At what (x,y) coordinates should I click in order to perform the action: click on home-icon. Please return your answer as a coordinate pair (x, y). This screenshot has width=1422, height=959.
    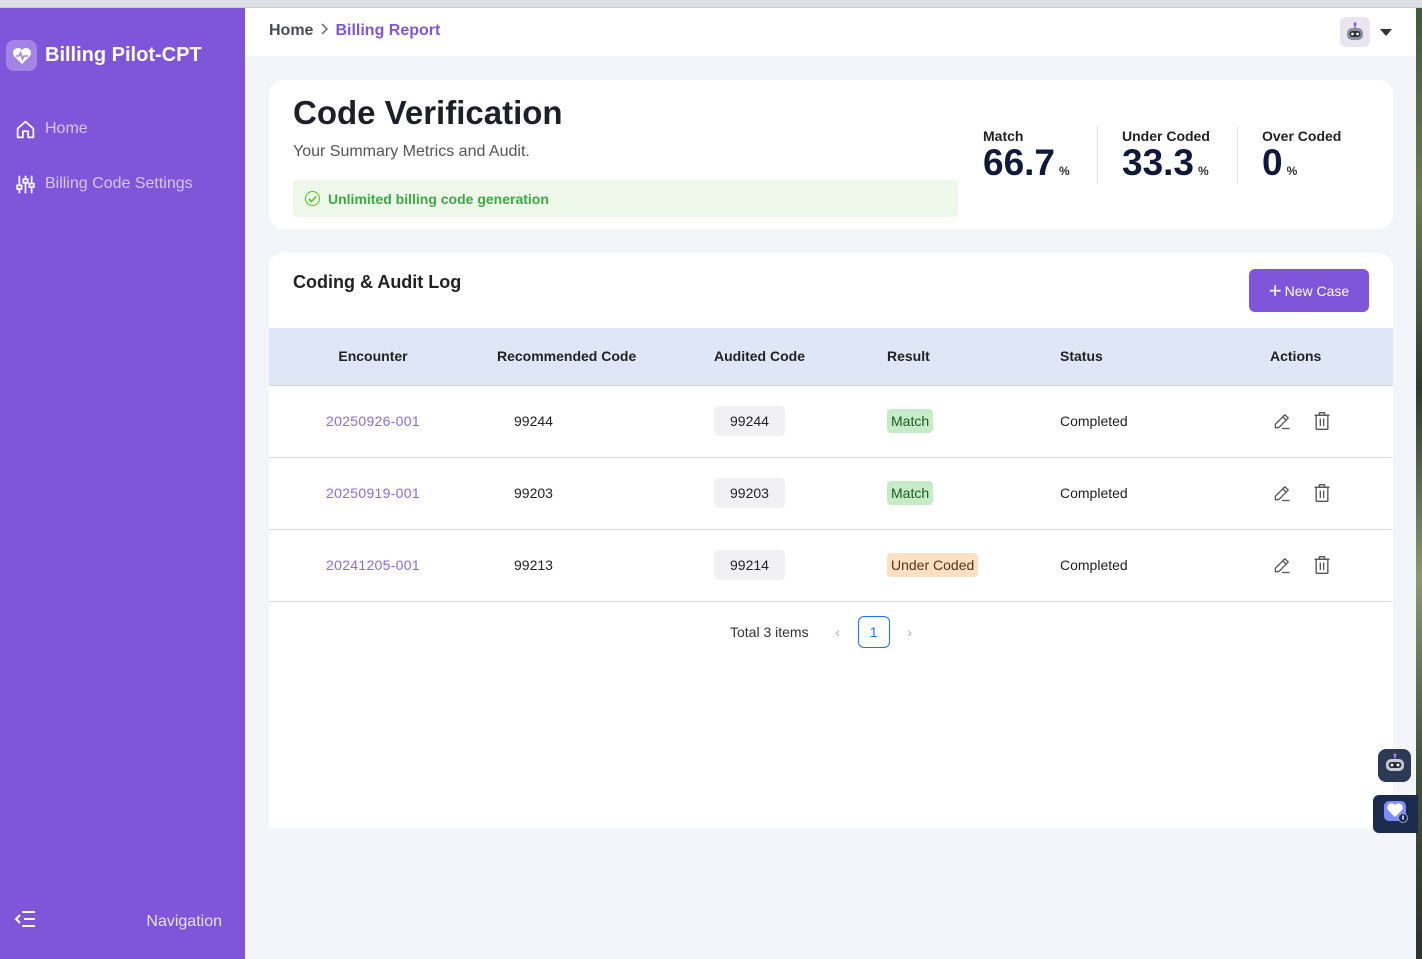
    Looking at the image, I should click on (25, 129).